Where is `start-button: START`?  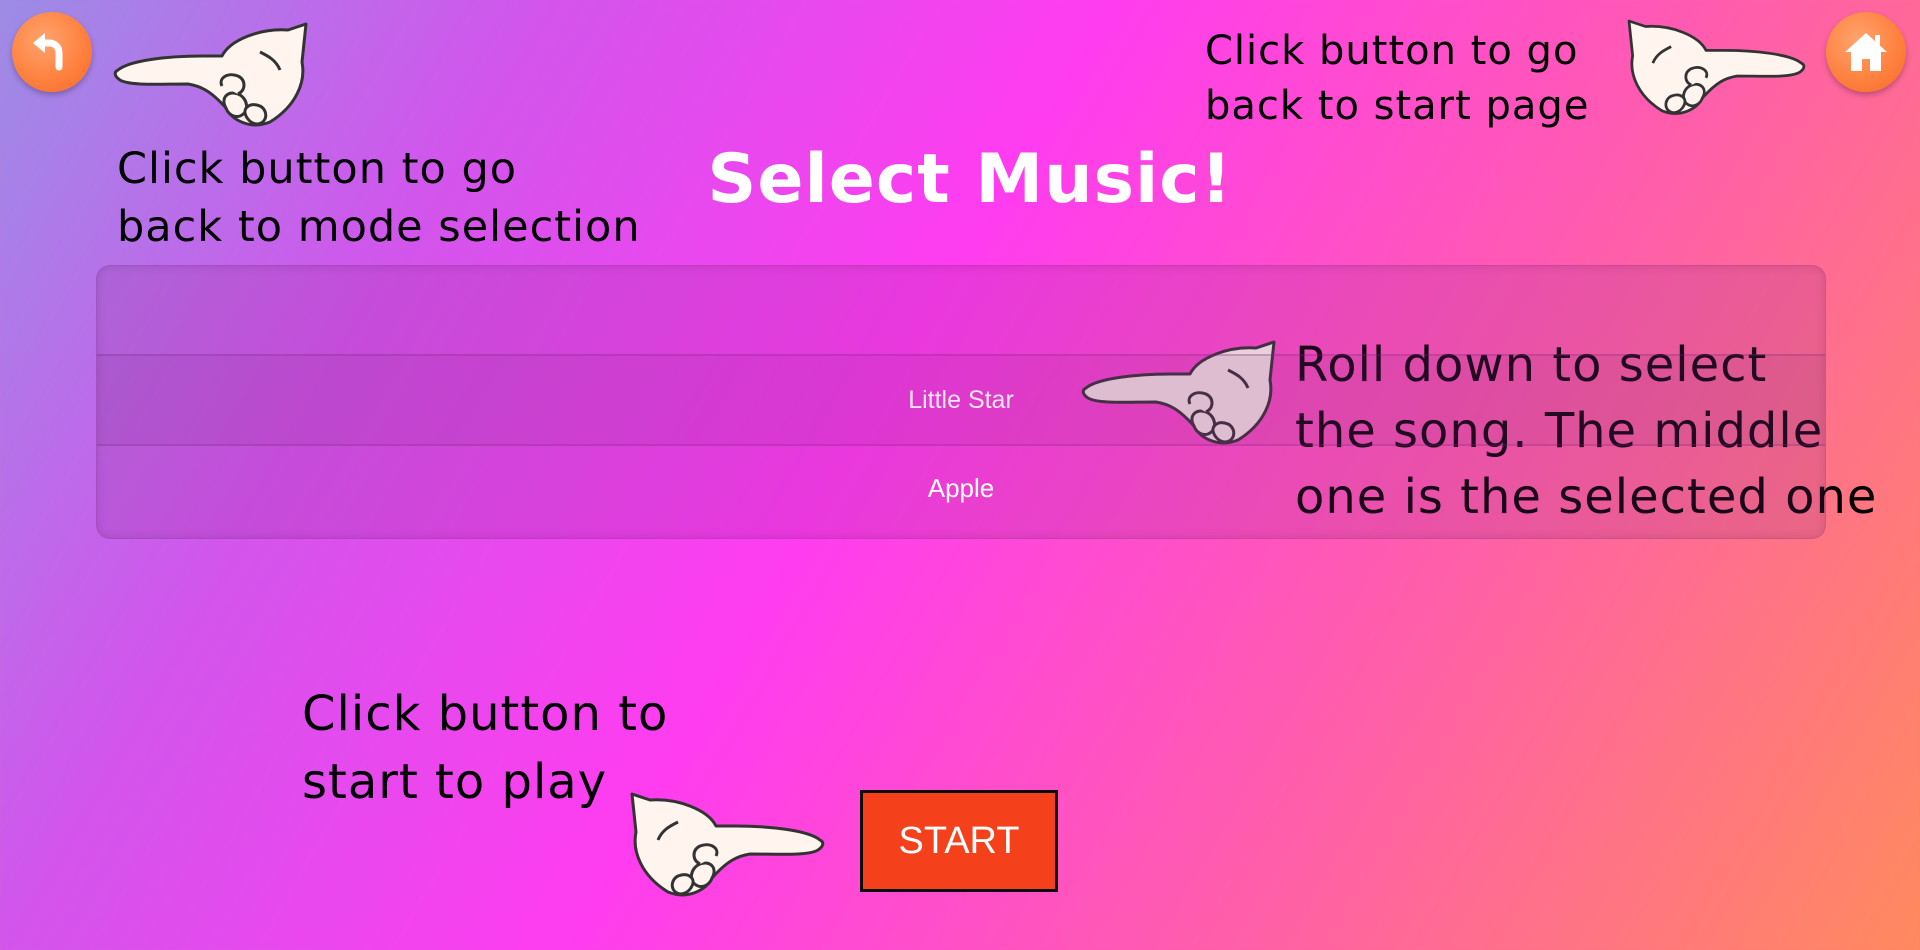
start-button: START is located at coordinates (959, 841).